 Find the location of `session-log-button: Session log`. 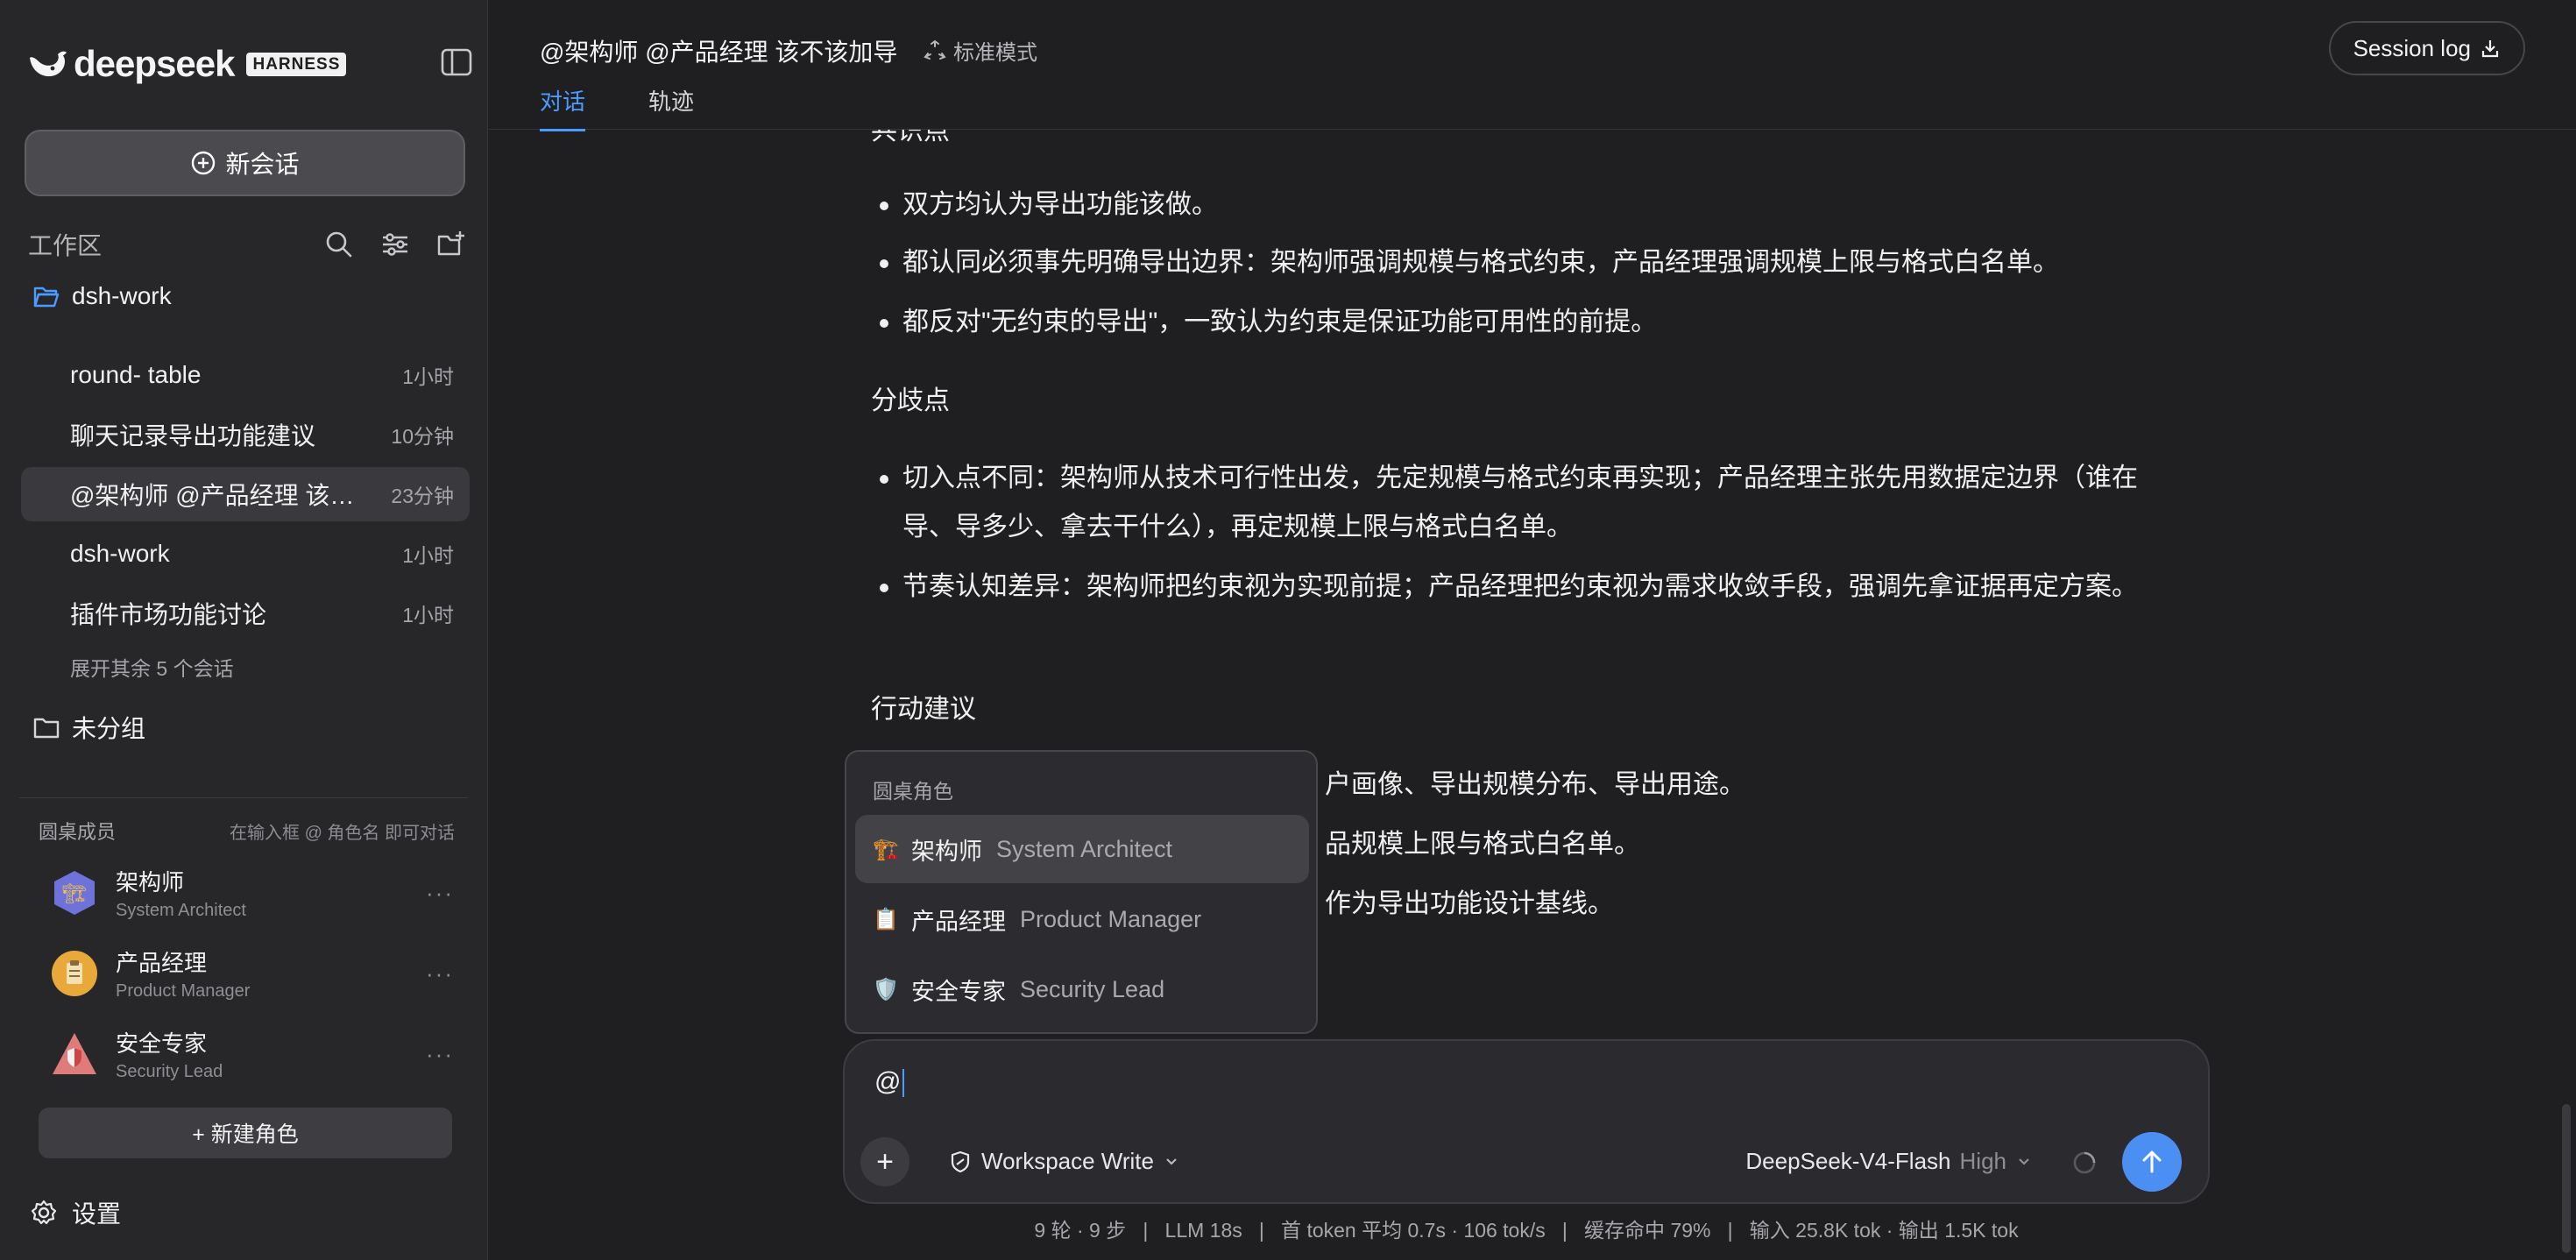

session-log-button: Session log is located at coordinates (2426, 48).